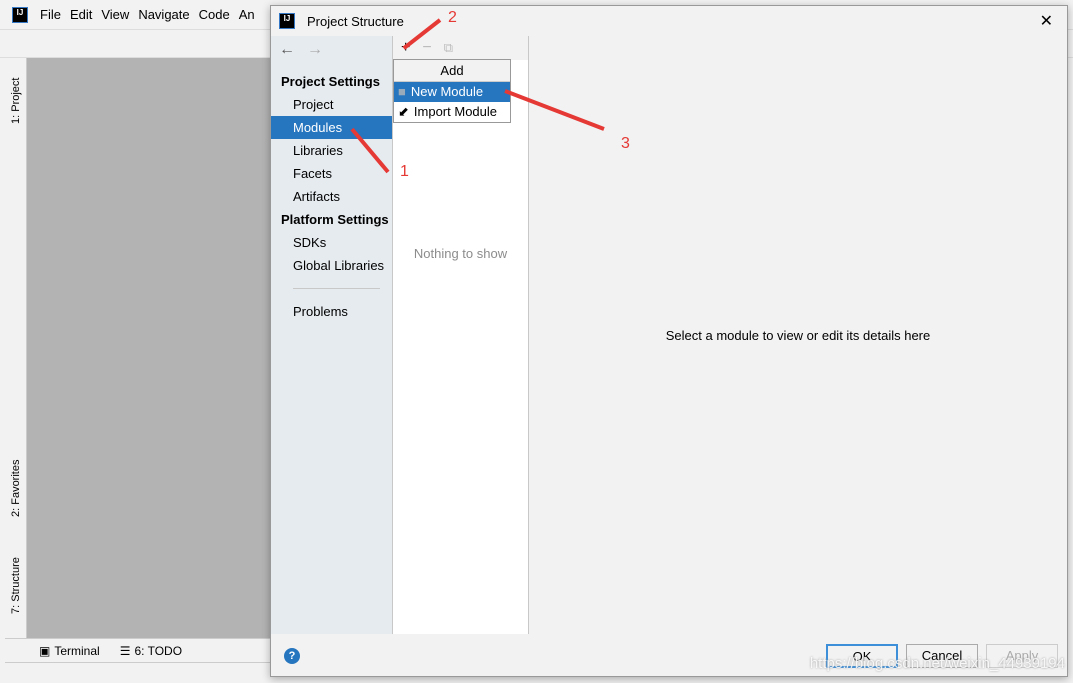 Image resolution: width=1073 pixels, height=683 pixels. Describe the element at coordinates (403, 111) in the screenshot. I see `import-icon: ⬋` at that location.